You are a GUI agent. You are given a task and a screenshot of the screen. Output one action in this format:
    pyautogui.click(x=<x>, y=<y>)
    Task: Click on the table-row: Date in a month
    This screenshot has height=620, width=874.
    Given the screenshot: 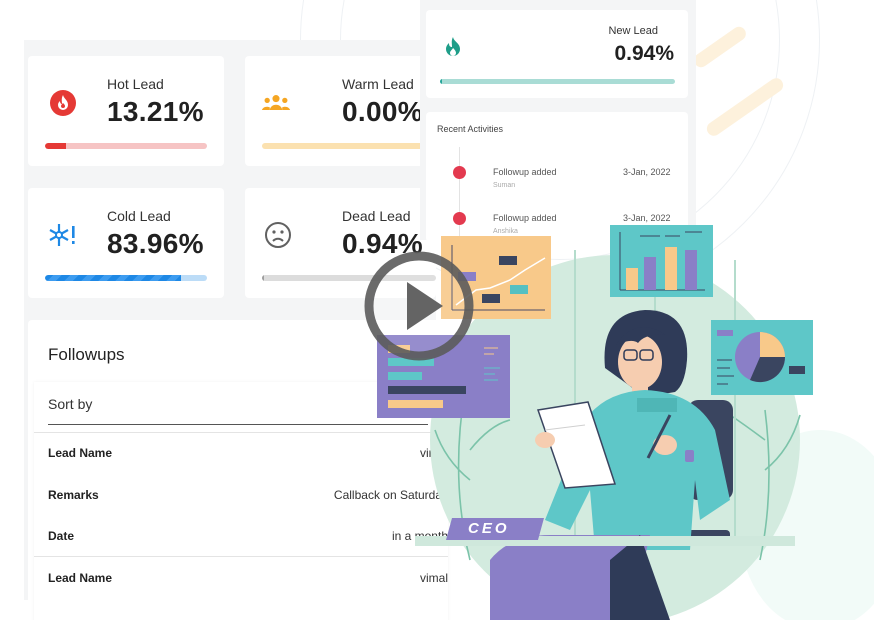 What is the action you would take?
    pyautogui.click(x=241, y=535)
    